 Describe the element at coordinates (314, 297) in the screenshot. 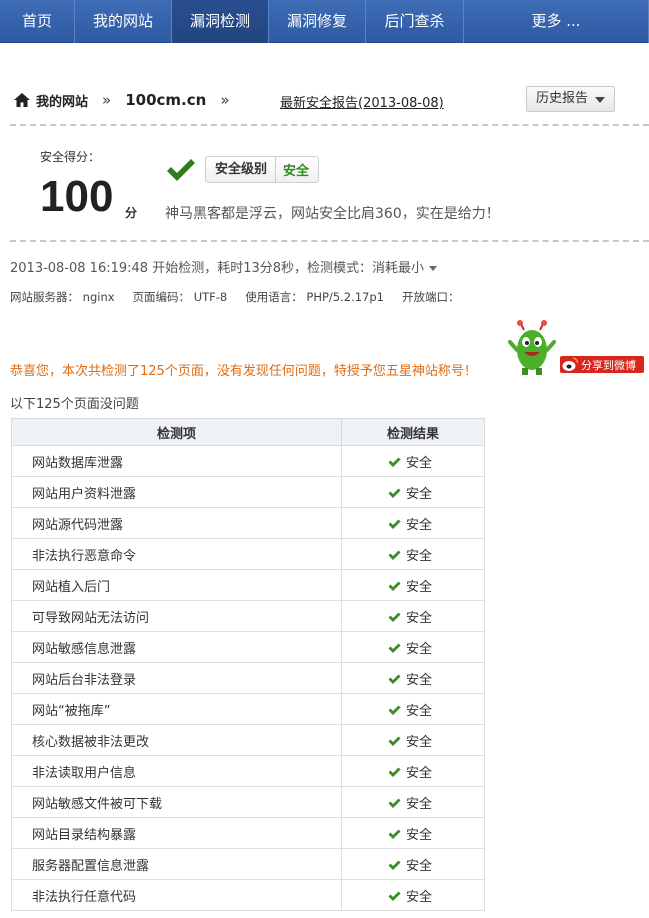

I see `server-language: 使用语言： PHP/5.2.17p1` at that location.